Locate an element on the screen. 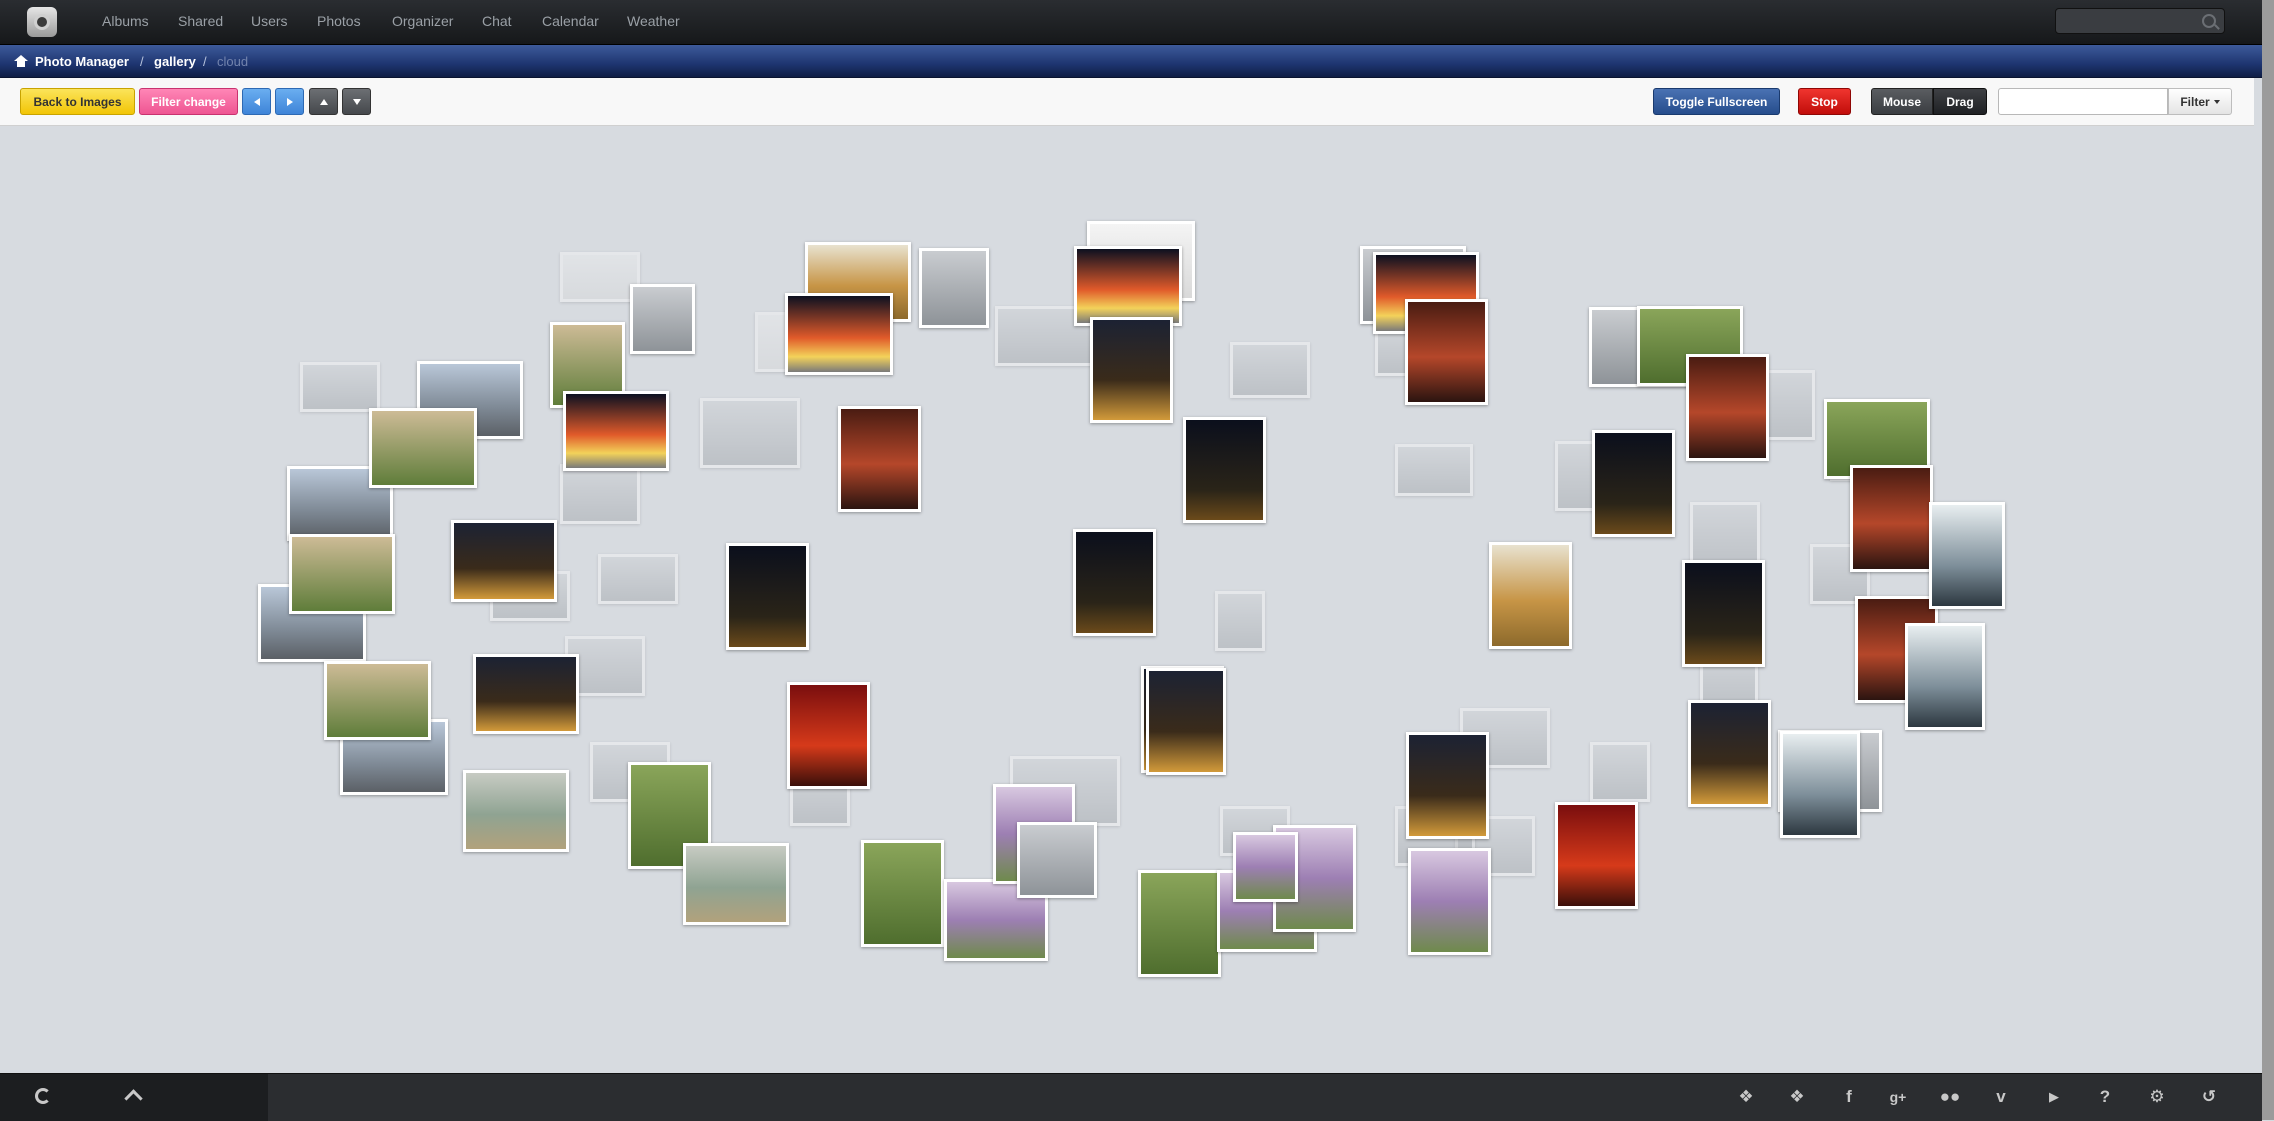 Image resolution: width=2274 pixels, height=1121 pixels. chevron-up-icon is located at coordinates (133, 1098).